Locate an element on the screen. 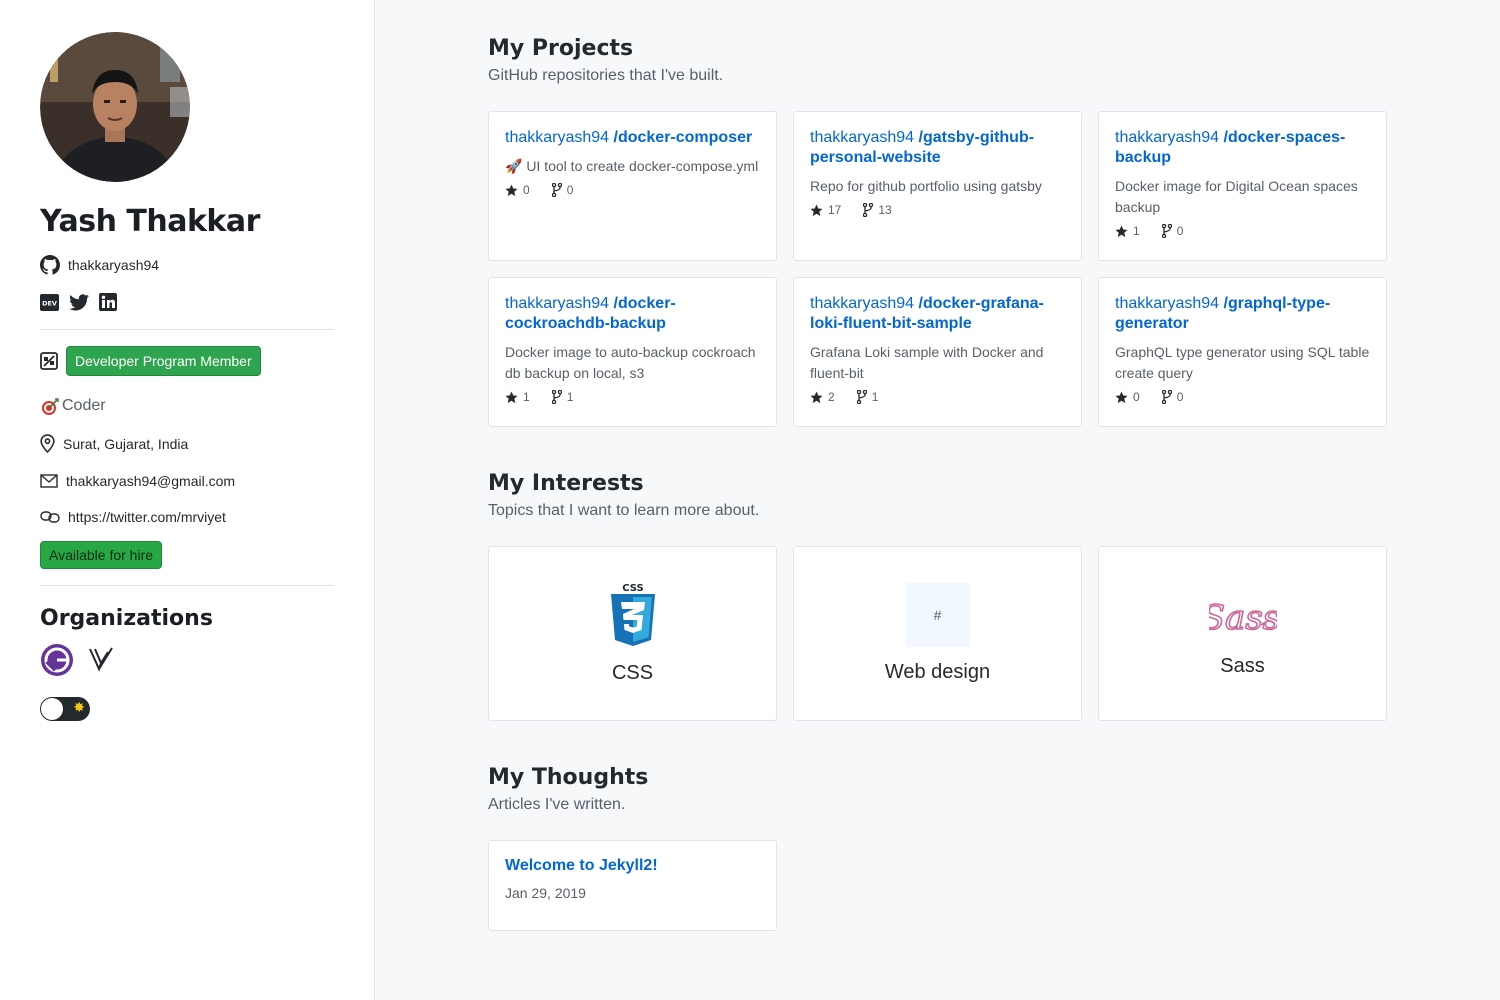 The image size is (1500, 1000). target-icon is located at coordinates (50, 406).